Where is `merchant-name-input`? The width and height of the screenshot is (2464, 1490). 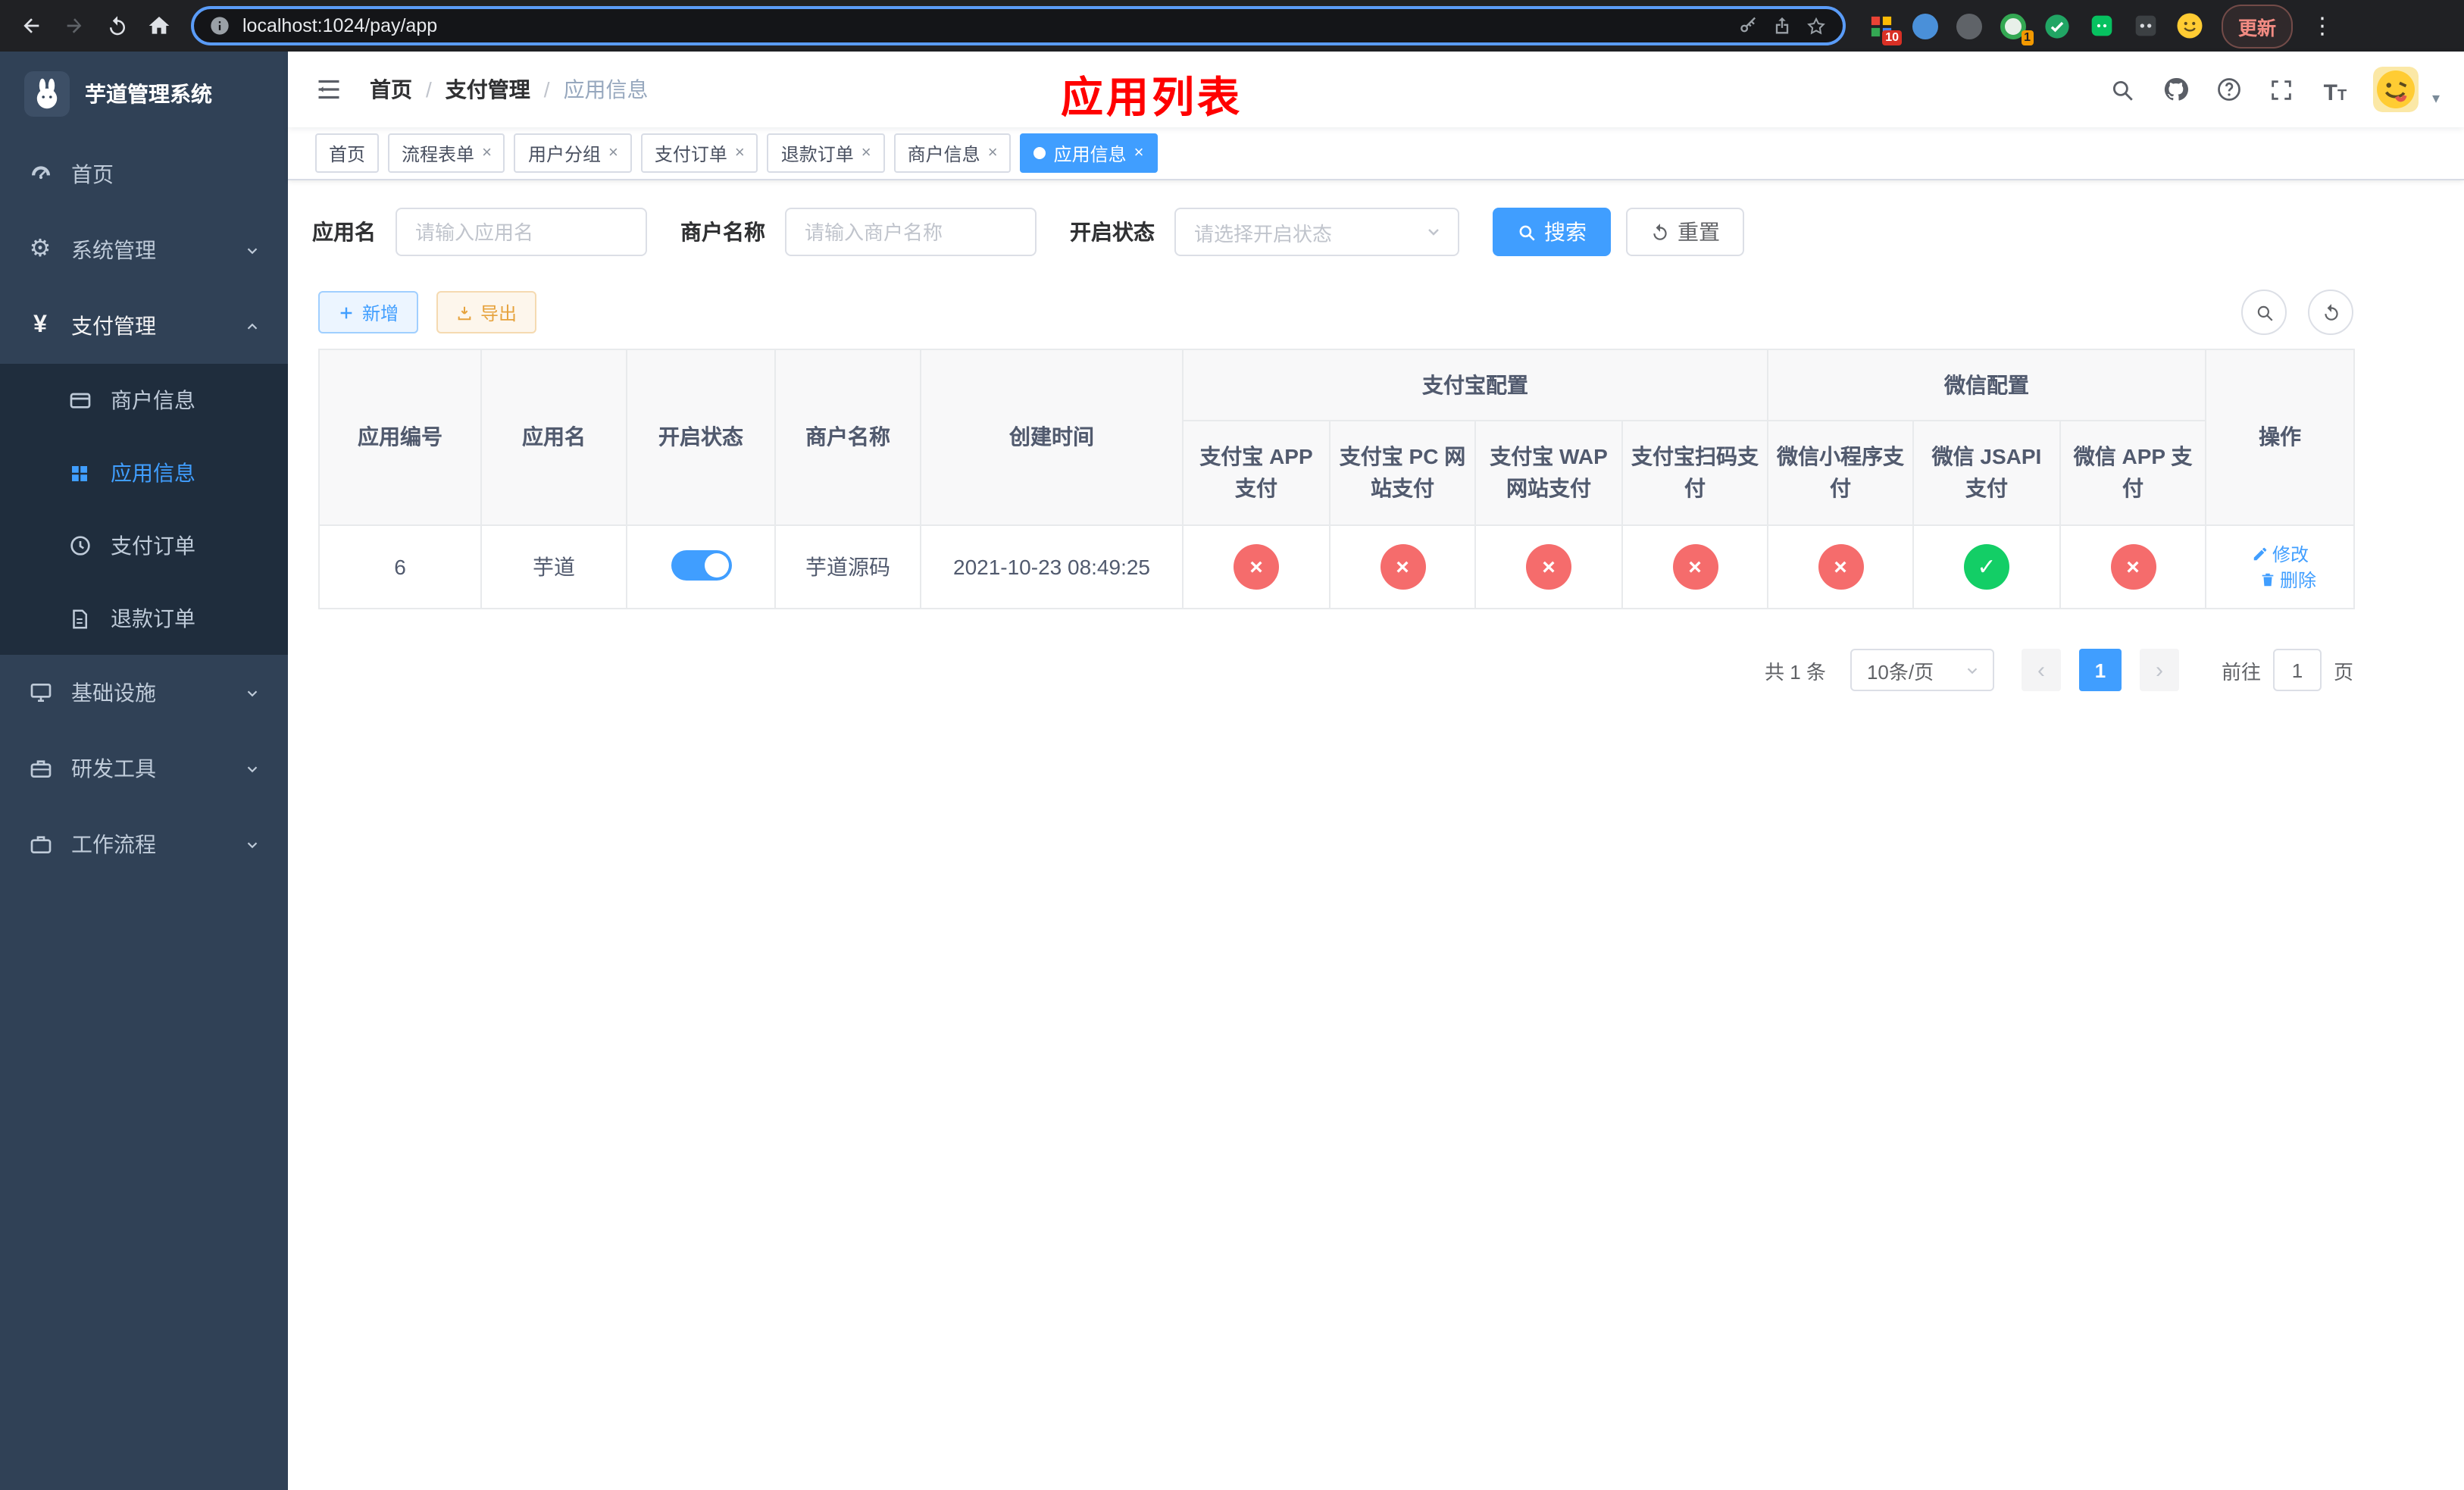 merchant-name-input is located at coordinates (911, 232).